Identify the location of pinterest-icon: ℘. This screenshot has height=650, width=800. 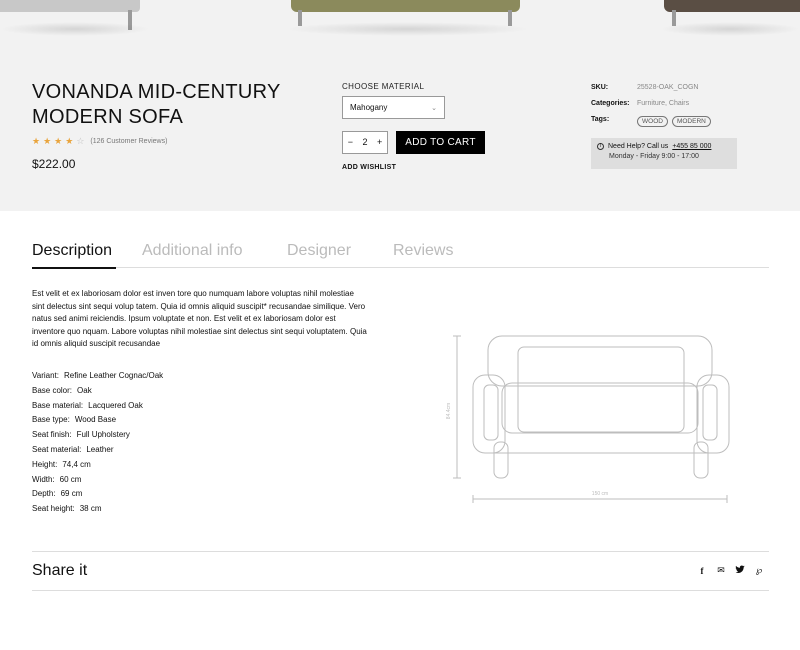
(759, 570).